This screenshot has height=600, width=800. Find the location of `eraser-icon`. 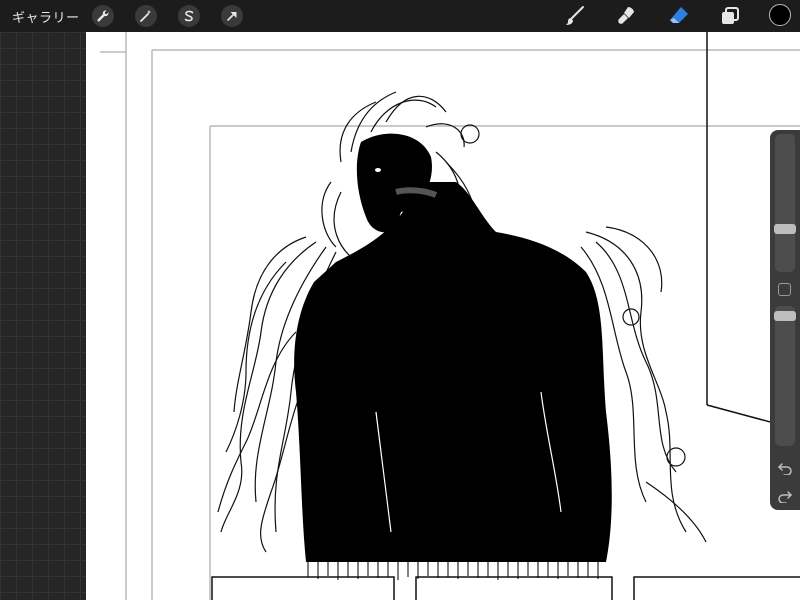

eraser-icon is located at coordinates (679, 15).